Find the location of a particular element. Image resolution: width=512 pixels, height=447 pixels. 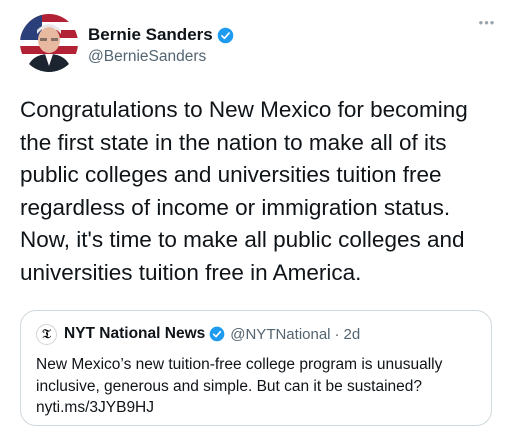

tweet-header: Bernie Sanders @BernieSanders ••• is located at coordinates (259, 47).